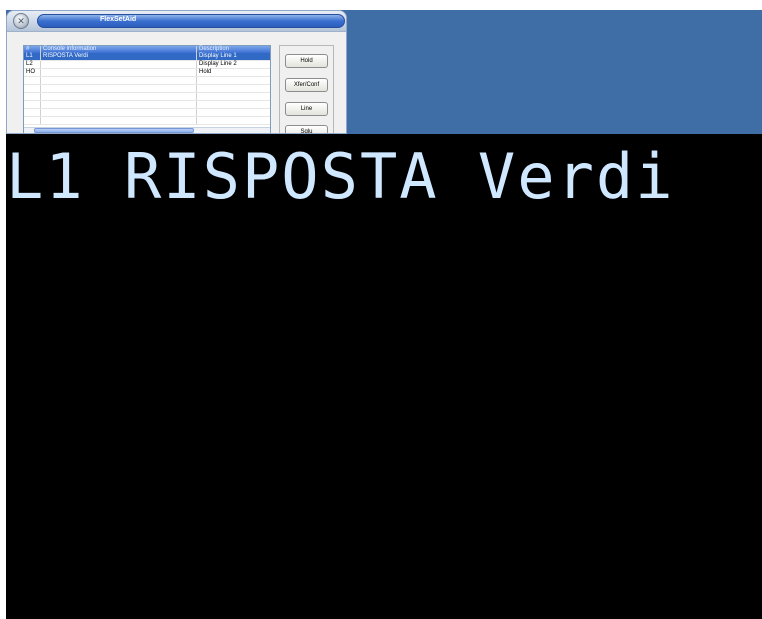  What do you see at coordinates (306, 129) in the screenshot?
I see `sglu-button: Sglu` at bounding box center [306, 129].